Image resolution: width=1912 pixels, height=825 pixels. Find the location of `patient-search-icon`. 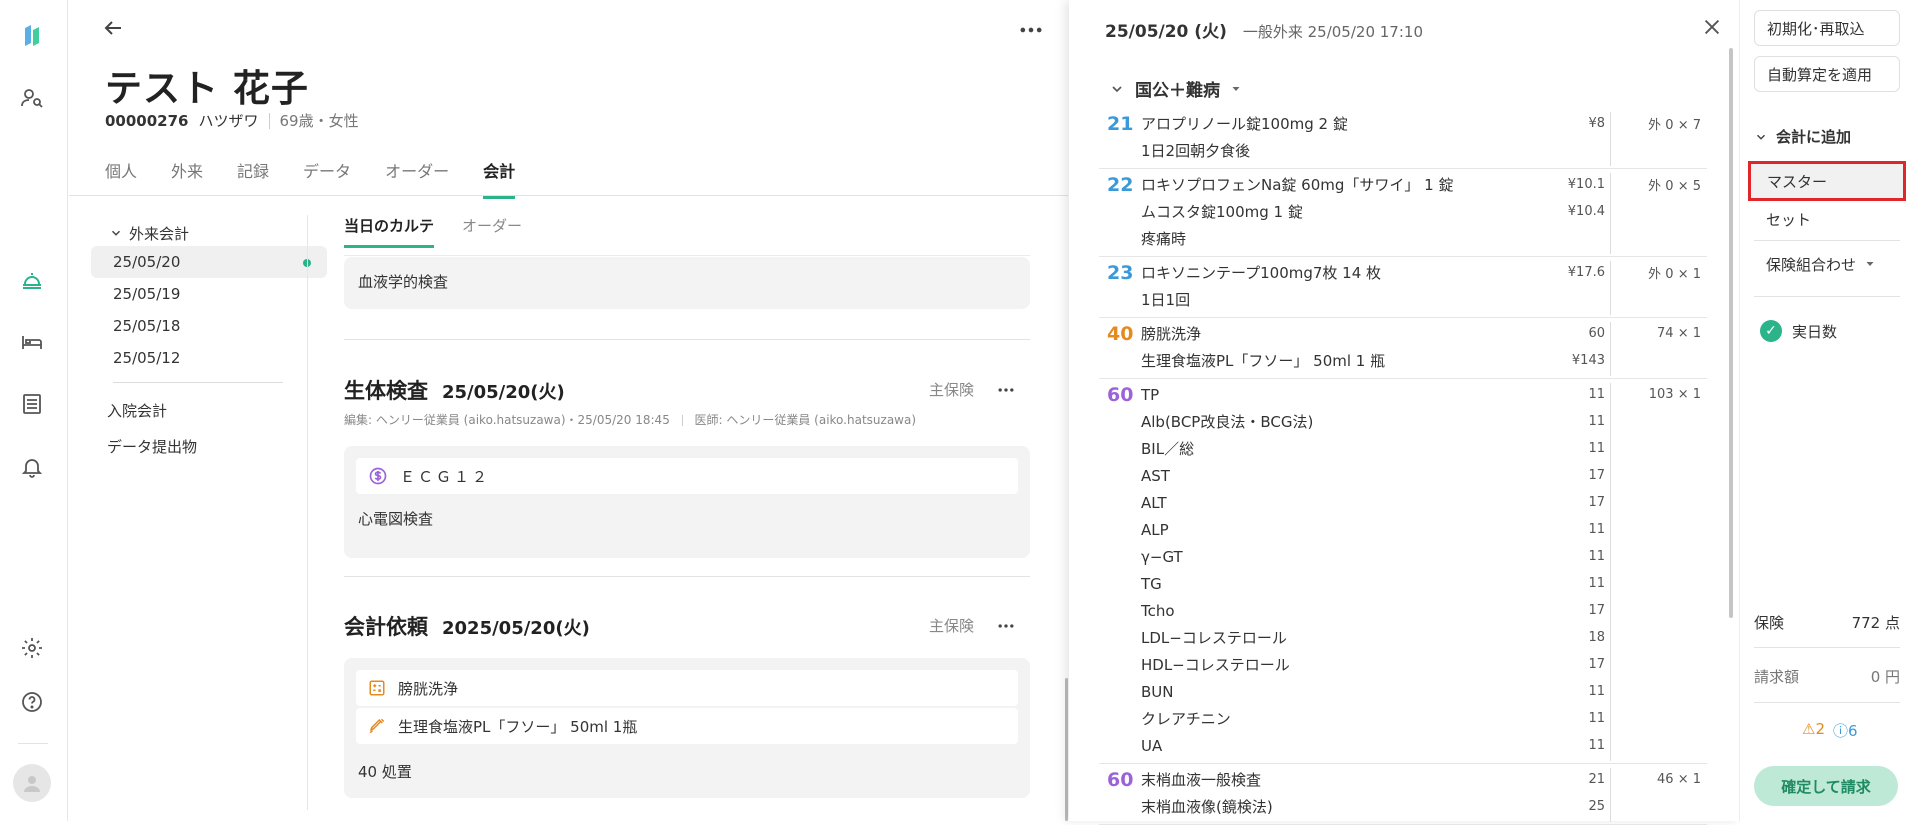

patient-search-icon is located at coordinates (32, 98).